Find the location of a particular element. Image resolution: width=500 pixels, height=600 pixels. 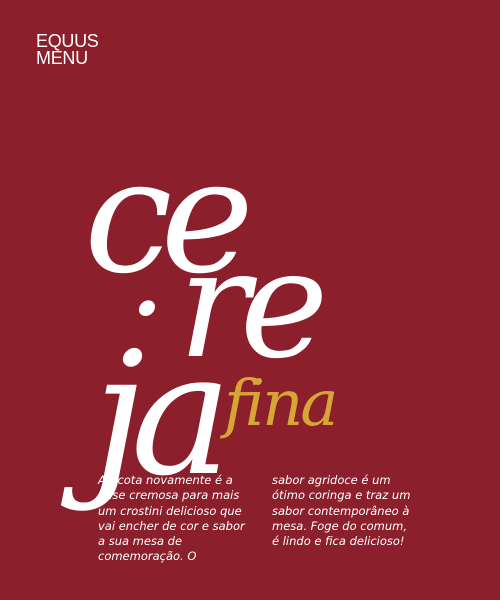

brand-logo: EQUUS MENU is located at coordinates (67, 50).